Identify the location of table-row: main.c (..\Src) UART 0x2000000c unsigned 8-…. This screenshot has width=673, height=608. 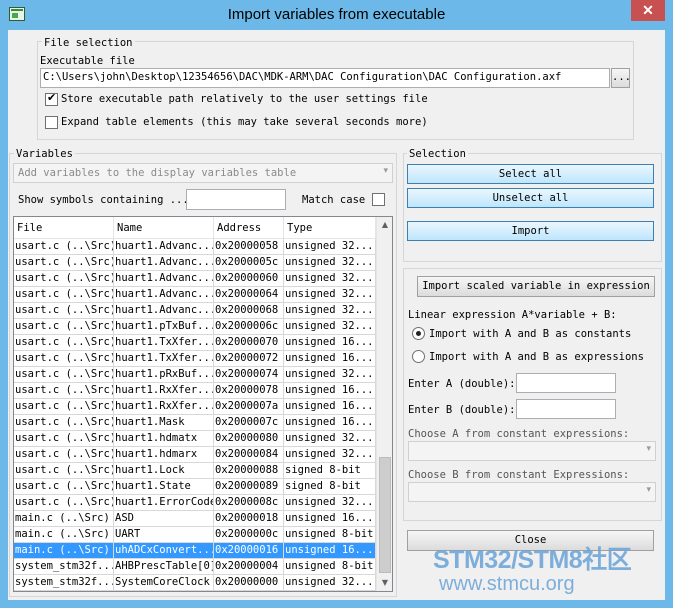
(195, 535).